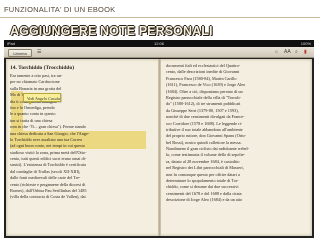 The image size is (320, 240). Describe the element at coordinates (159, 52) in the screenshot. I see `reader-toolbar: Libreria ☰ ☼ AA ⌕ ▮` at that location.